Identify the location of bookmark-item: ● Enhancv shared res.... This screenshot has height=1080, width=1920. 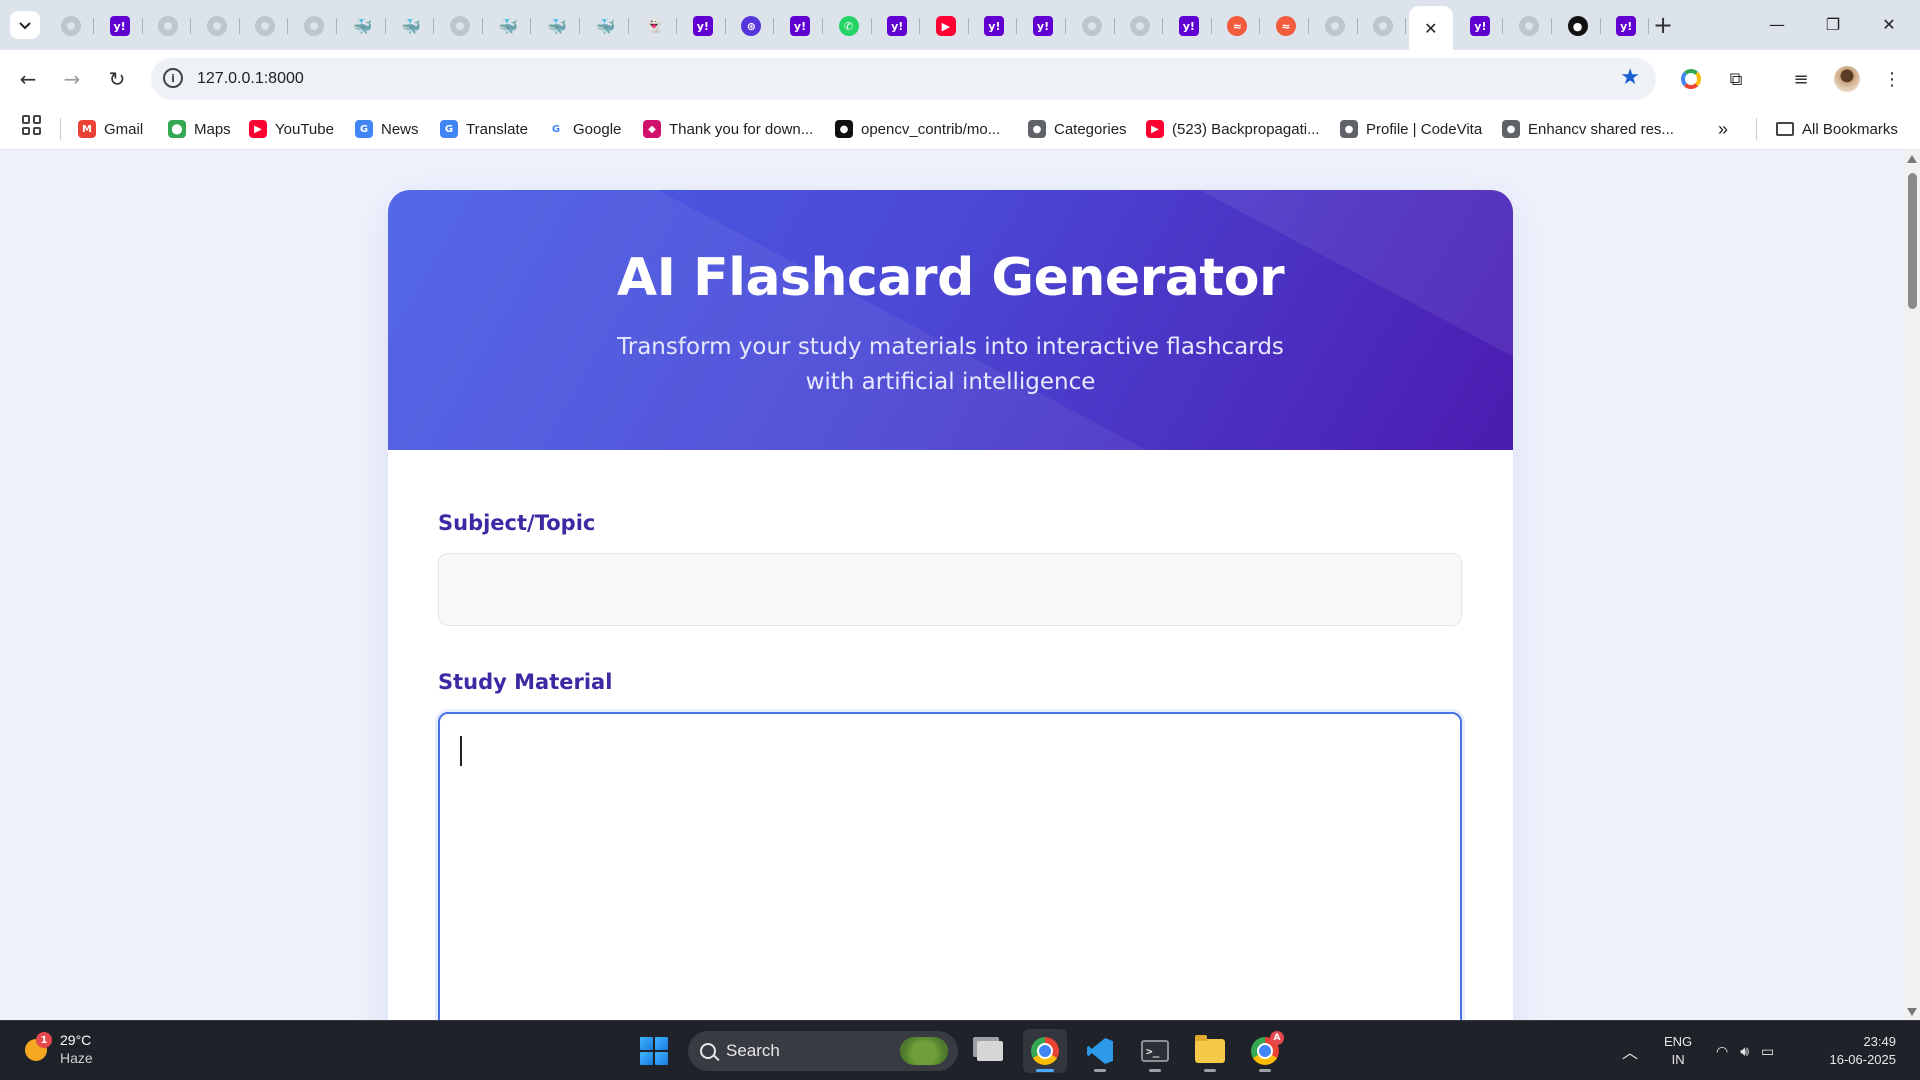
(1588, 129).